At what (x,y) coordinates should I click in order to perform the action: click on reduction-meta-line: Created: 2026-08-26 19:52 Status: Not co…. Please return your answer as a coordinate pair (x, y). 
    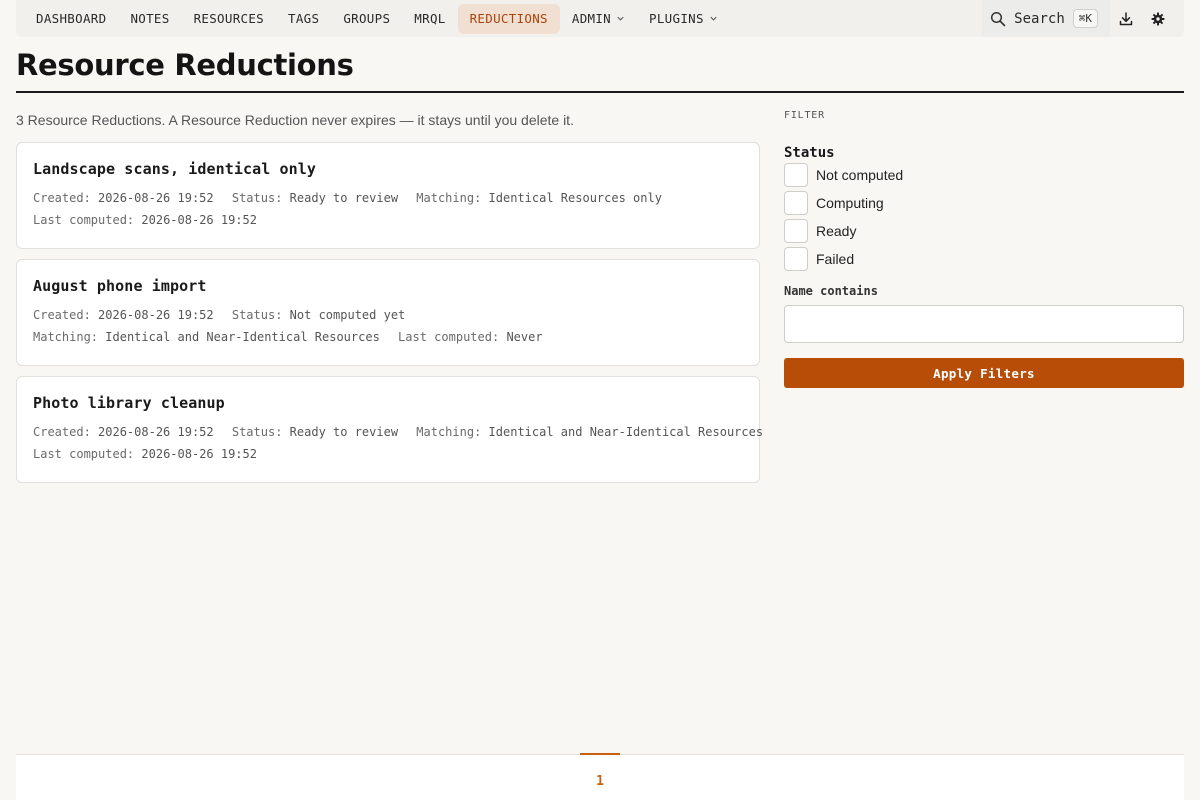
    Looking at the image, I should click on (388, 315).